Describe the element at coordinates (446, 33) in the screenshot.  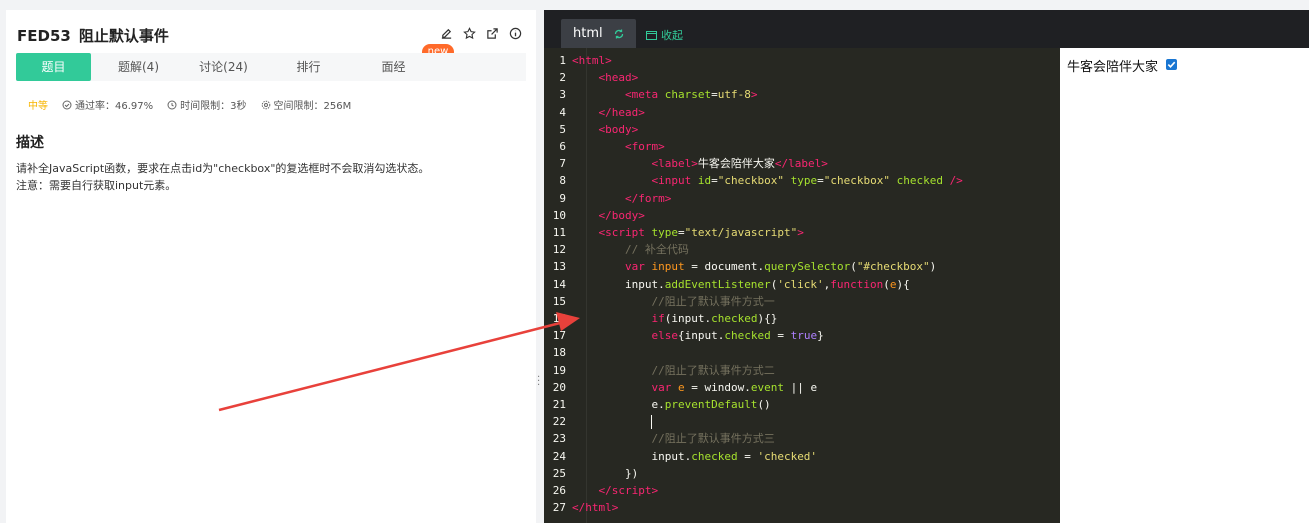
I see `edit-icon` at that location.